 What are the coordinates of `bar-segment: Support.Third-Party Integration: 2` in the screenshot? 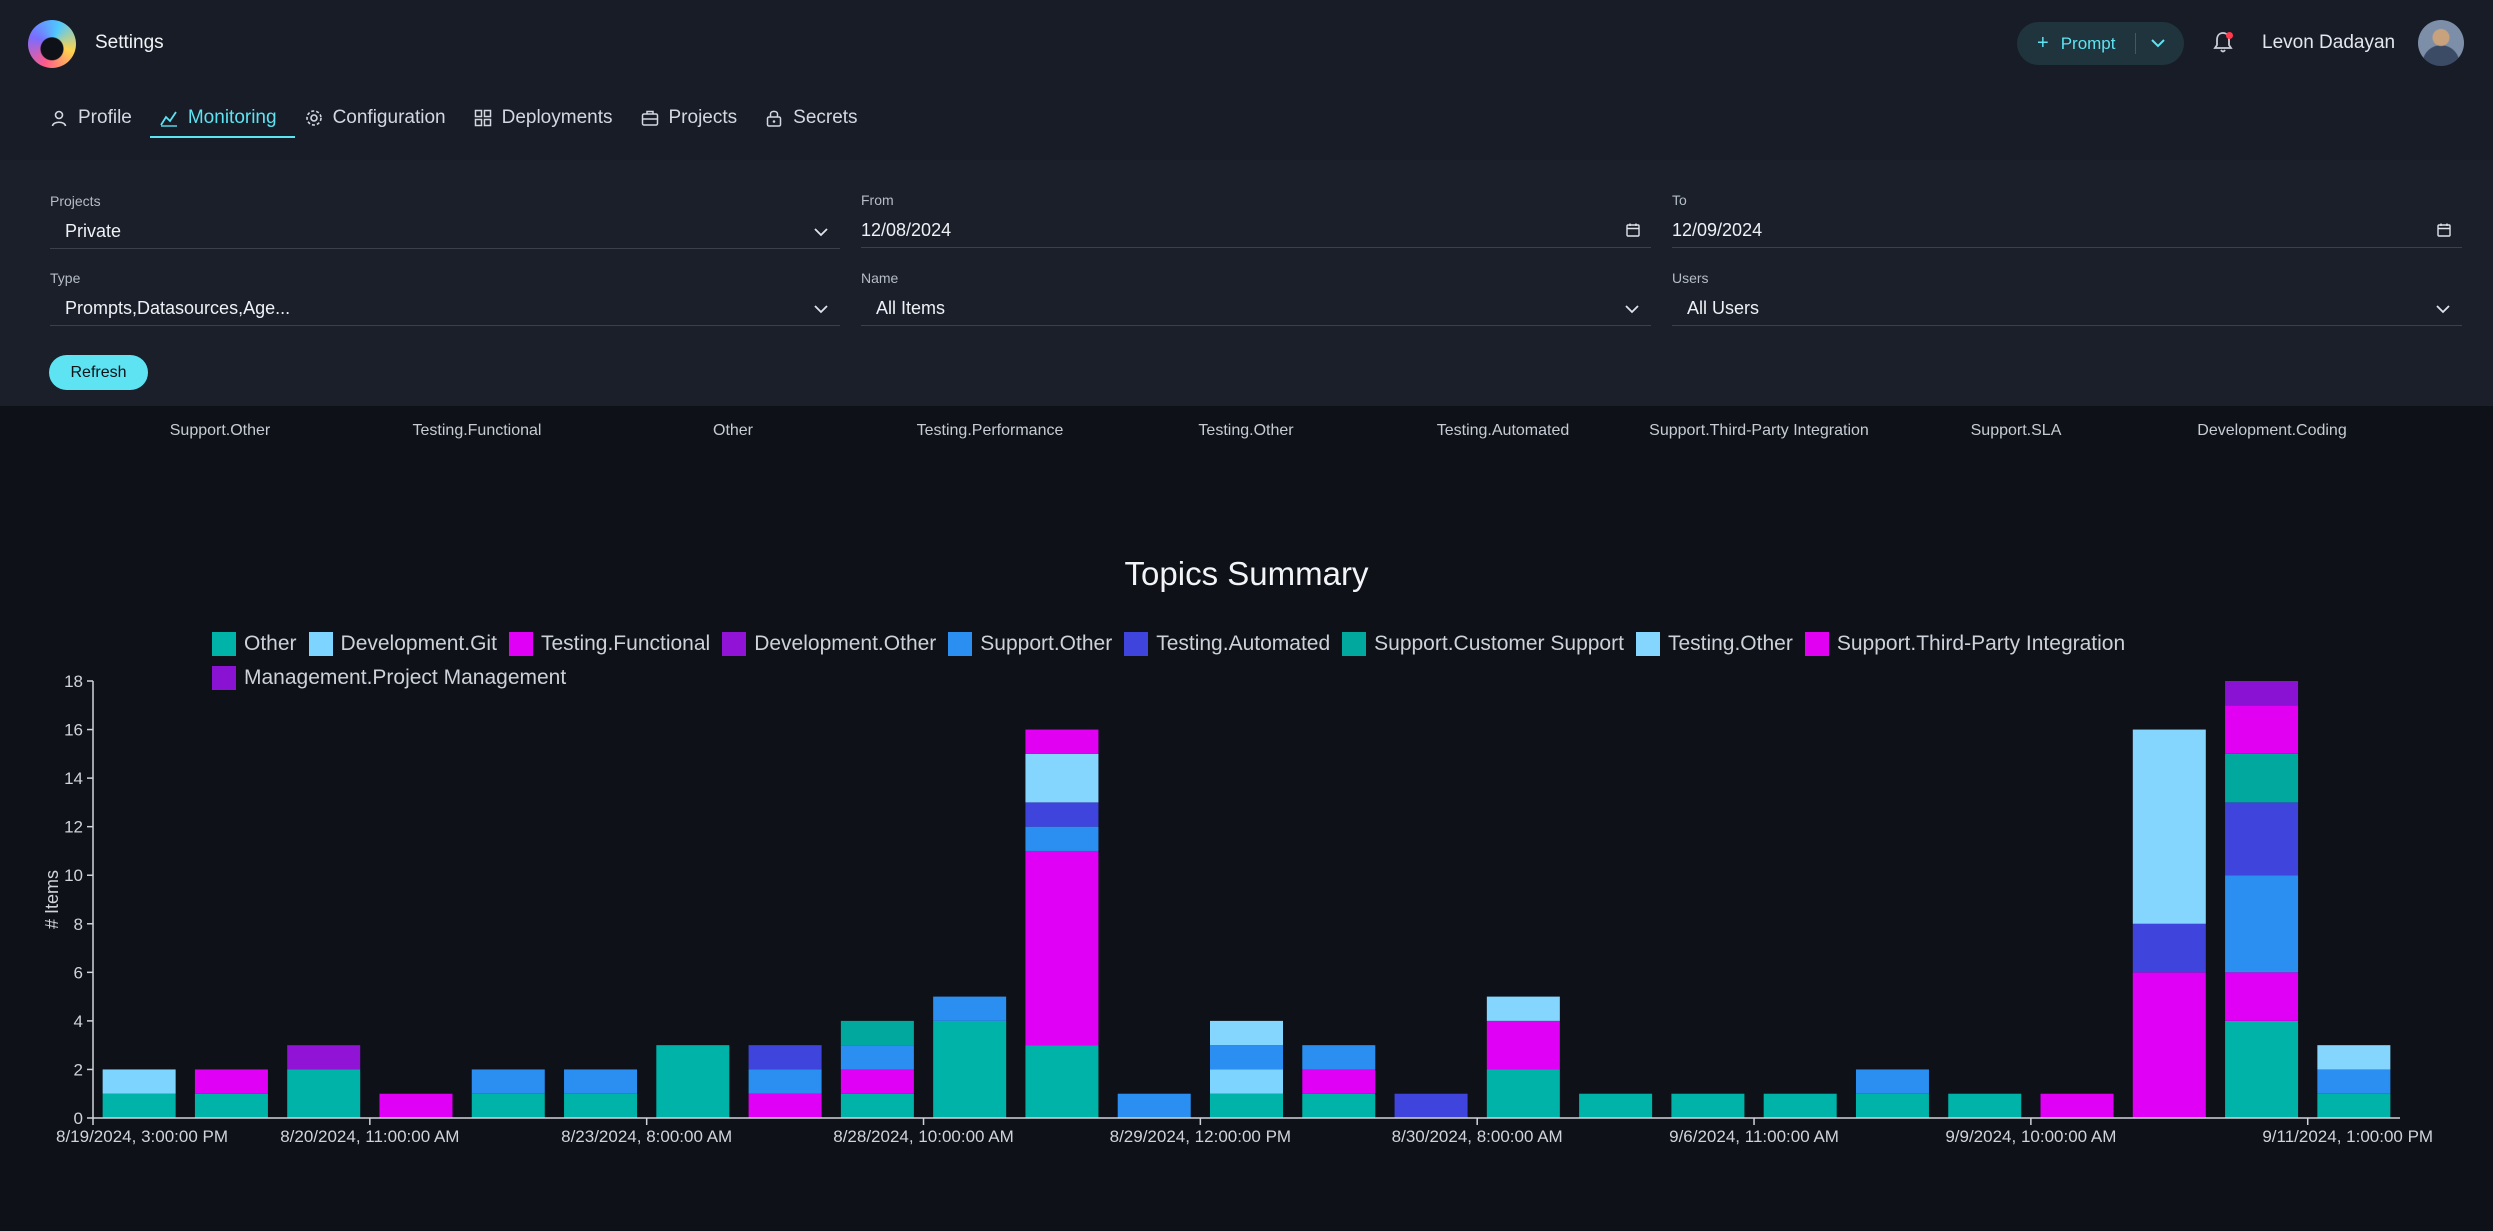 It's located at (2262, 729).